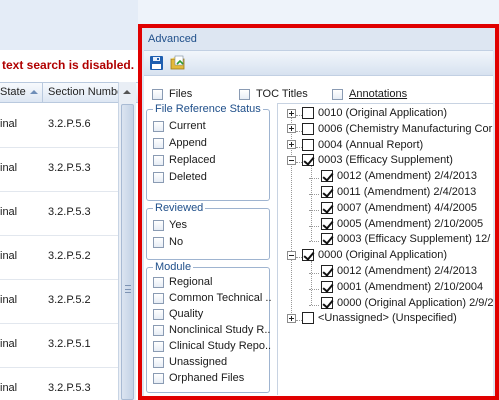  I want to click on advanced-toolbar, so click(318, 63).